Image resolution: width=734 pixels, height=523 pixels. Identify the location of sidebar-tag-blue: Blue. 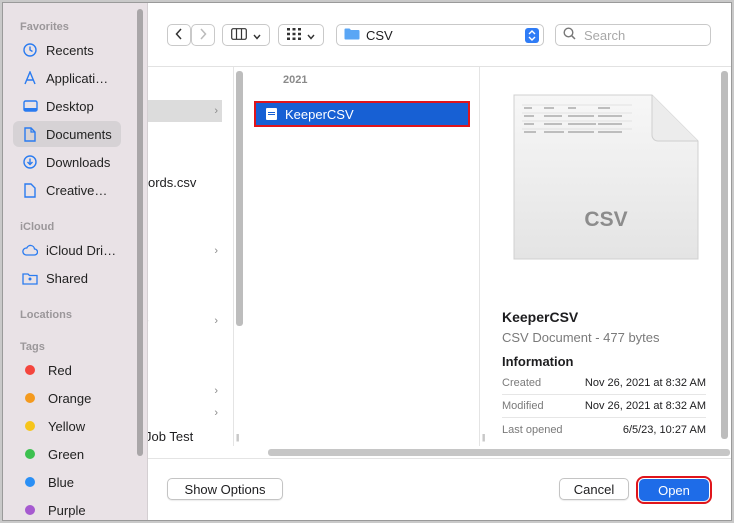
(67, 482).